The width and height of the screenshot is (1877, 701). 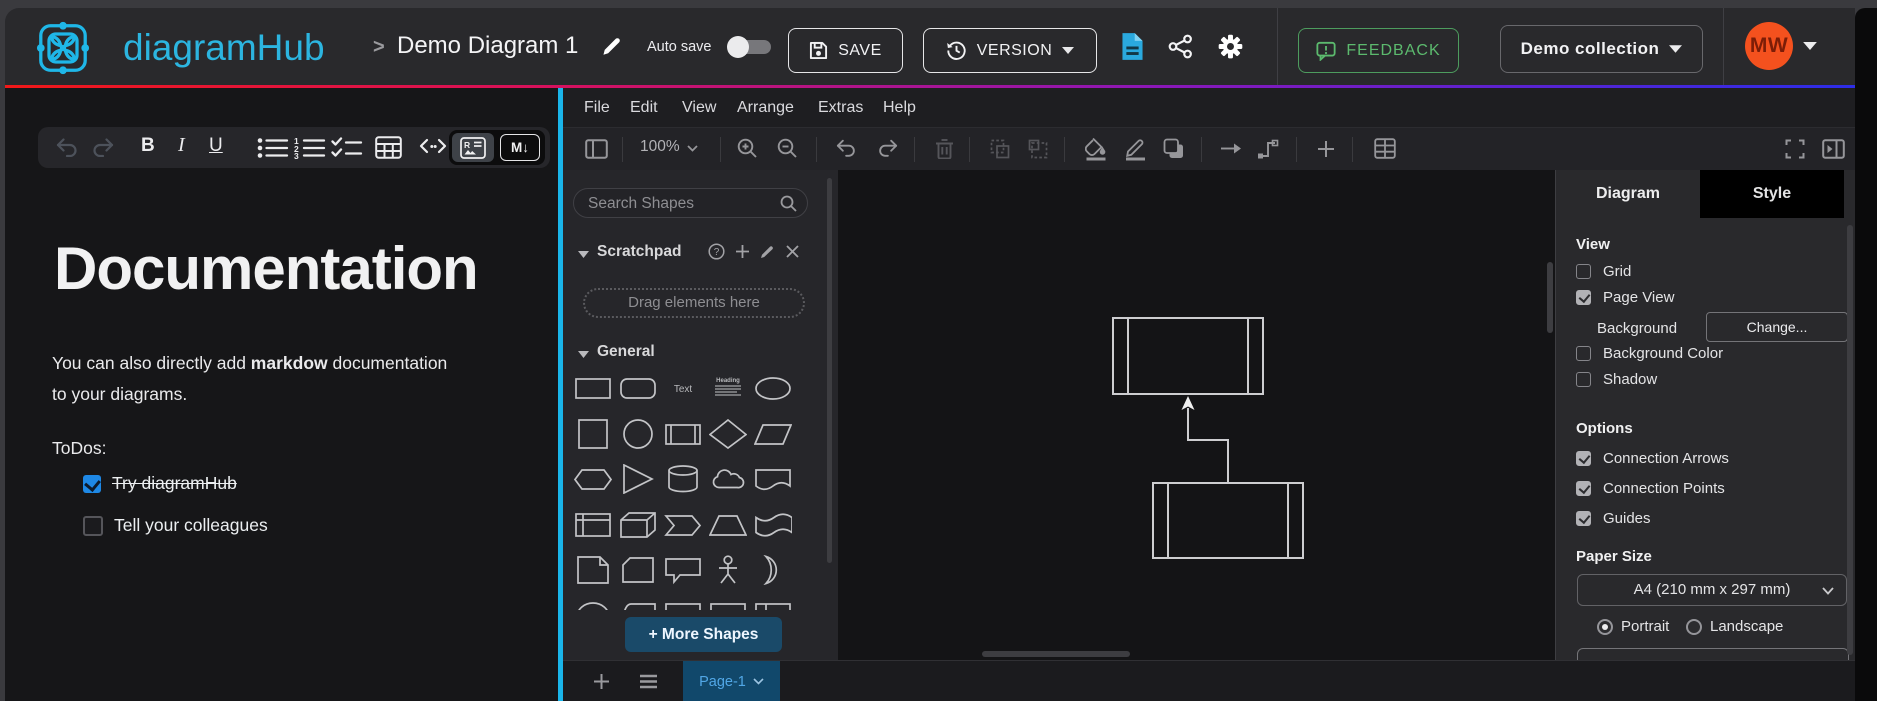 What do you see at coordinates (944, 148) in the screenshot?
I see `delete-icon` at bounding box center [944, 148].